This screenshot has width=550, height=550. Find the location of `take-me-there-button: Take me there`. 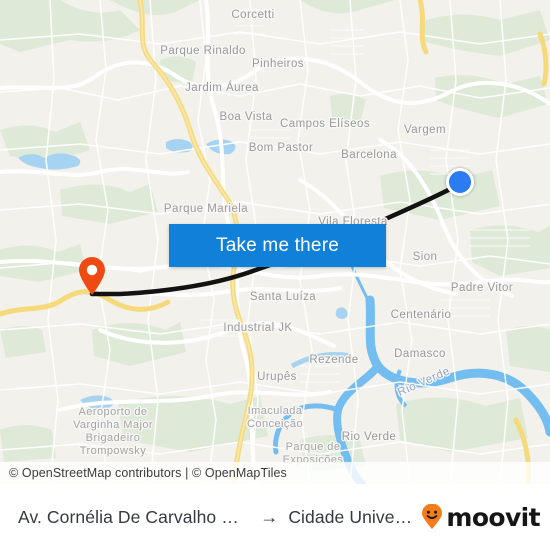

take-me-there-button: Take me there is located at coordinates (277, 245).